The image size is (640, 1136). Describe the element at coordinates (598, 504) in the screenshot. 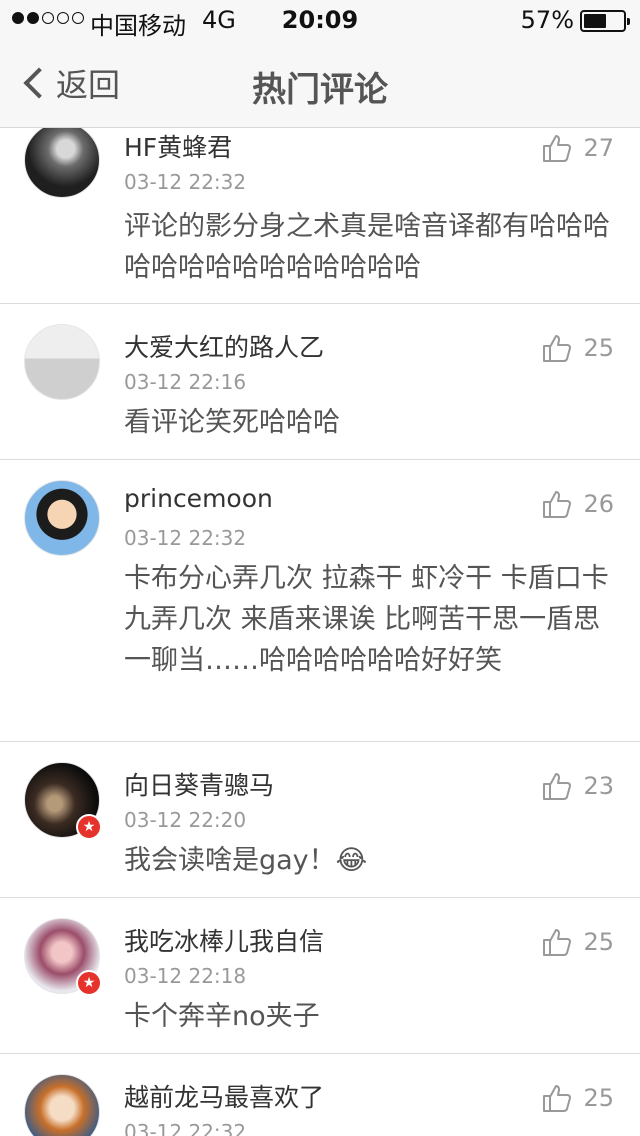

I see `like-count: 26` at that location.